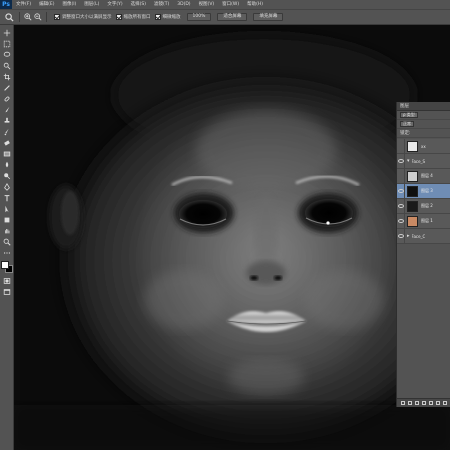 This screenshot has height=450, width=450. I want to click on checkbox-label: 缩放所有窗口, so click(137, 17).